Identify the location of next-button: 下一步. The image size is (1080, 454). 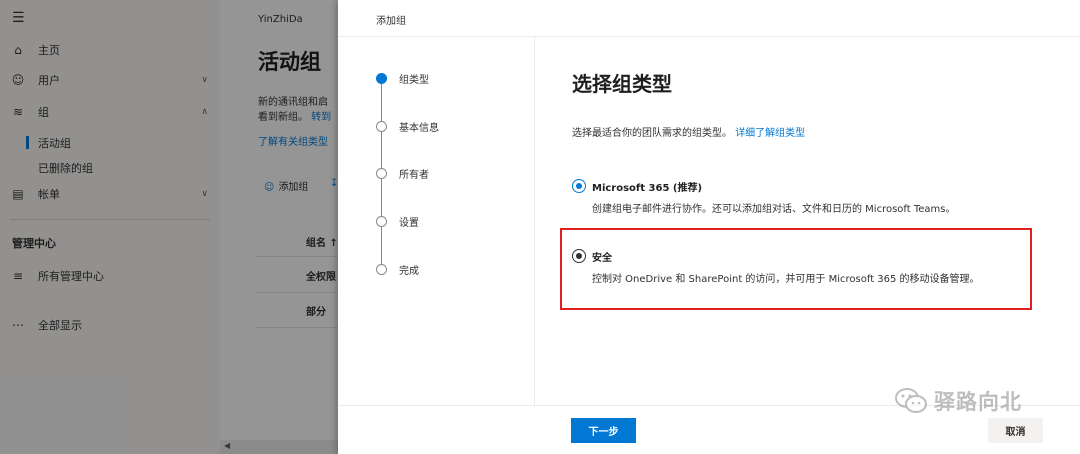
(603, 430).